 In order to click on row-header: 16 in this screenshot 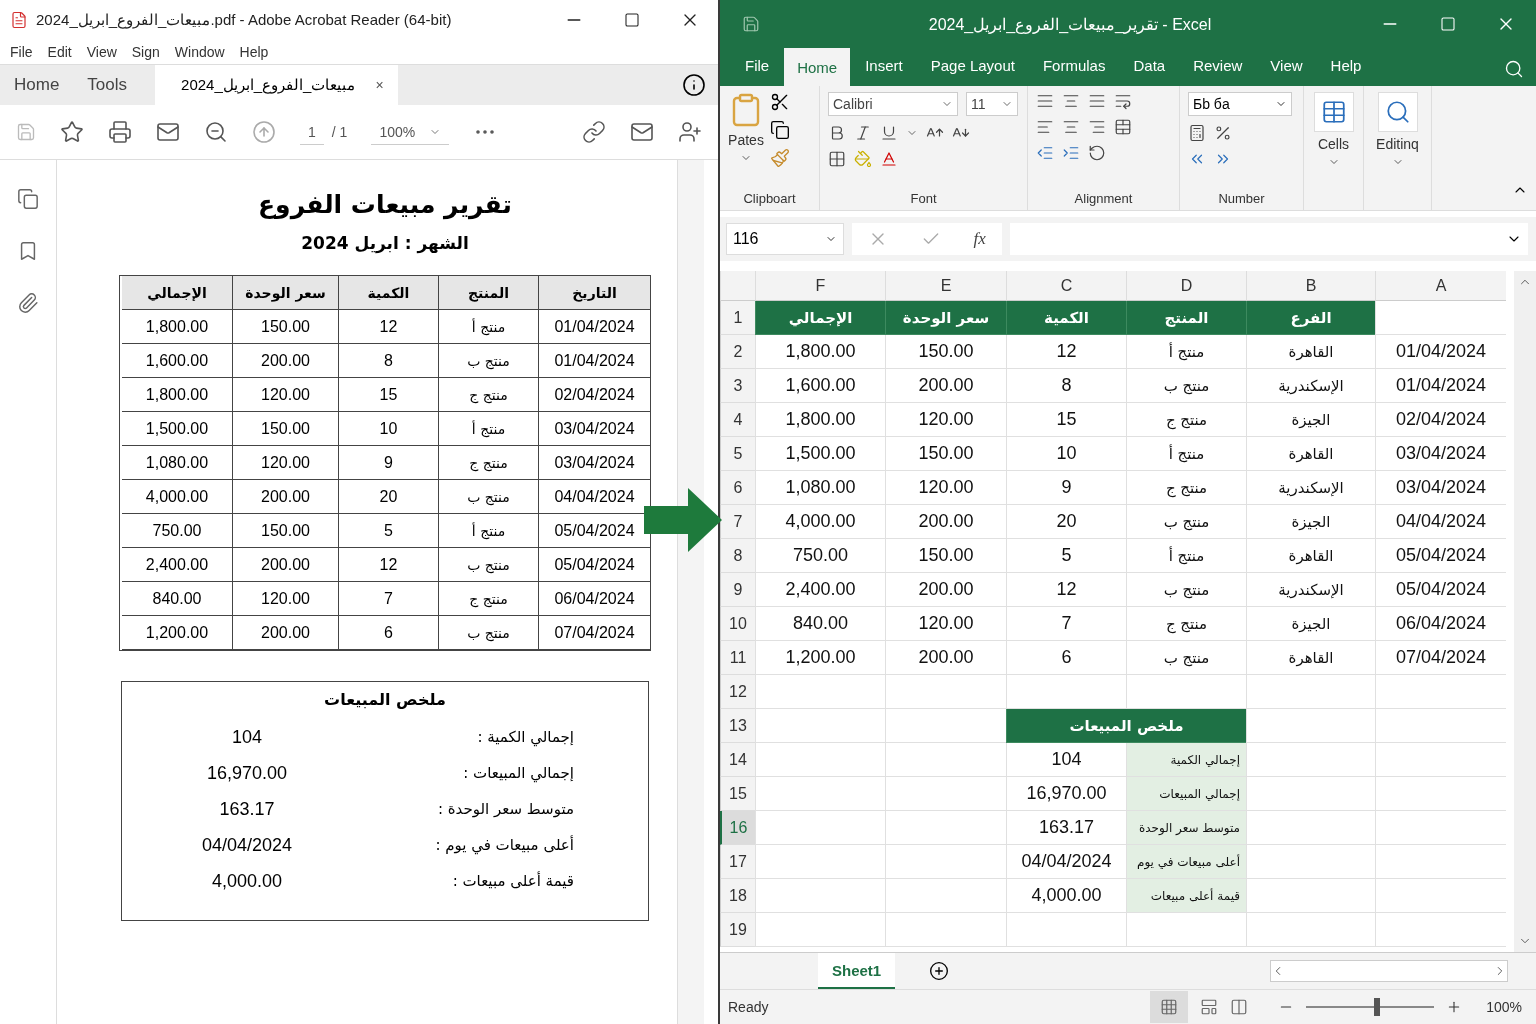, I will do `click(737, 828)`.